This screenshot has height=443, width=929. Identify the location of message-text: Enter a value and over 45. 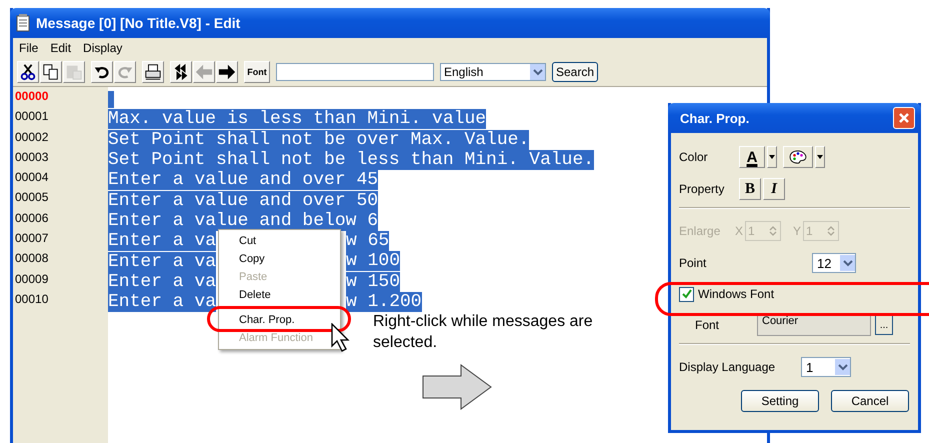
(243, 180).